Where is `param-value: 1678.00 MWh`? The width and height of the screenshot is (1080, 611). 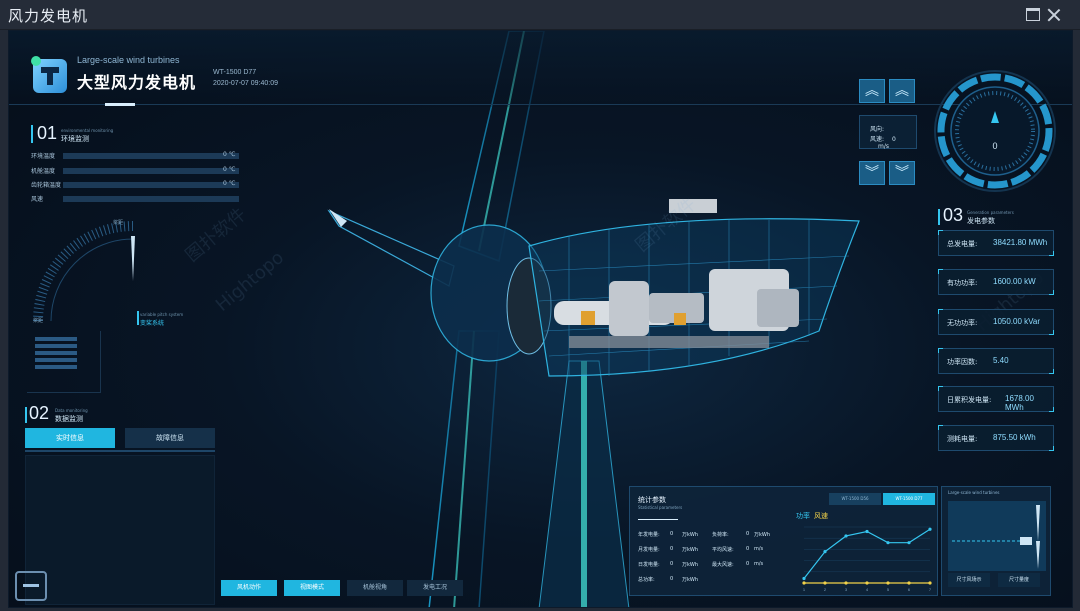 param-value: 1678.00 MWh is located at coordinates (1019, 403).